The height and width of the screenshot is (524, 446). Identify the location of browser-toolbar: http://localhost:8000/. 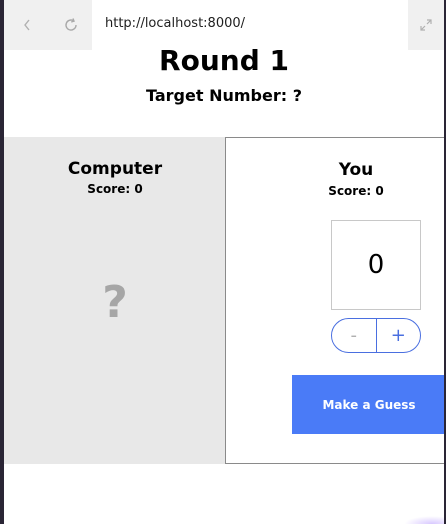
(224, 25).